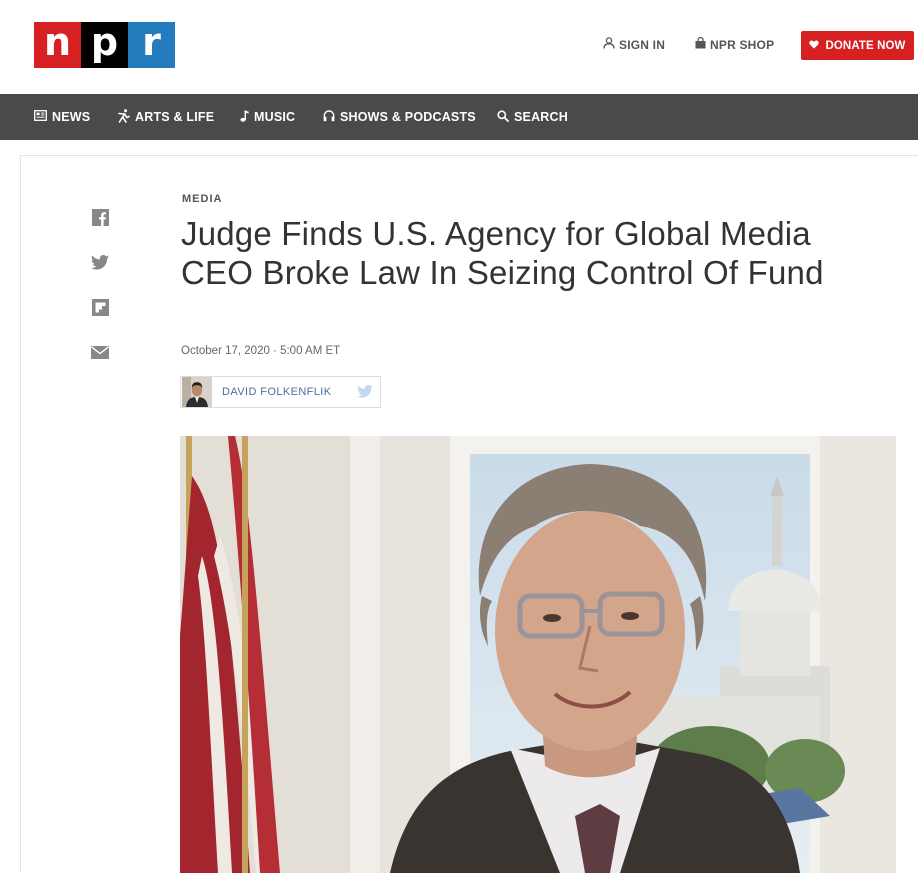 Image resolution: width=918 pixels, height=873 pixels. I want to click on nav-search-label: SEARCH, so click(541, 117).